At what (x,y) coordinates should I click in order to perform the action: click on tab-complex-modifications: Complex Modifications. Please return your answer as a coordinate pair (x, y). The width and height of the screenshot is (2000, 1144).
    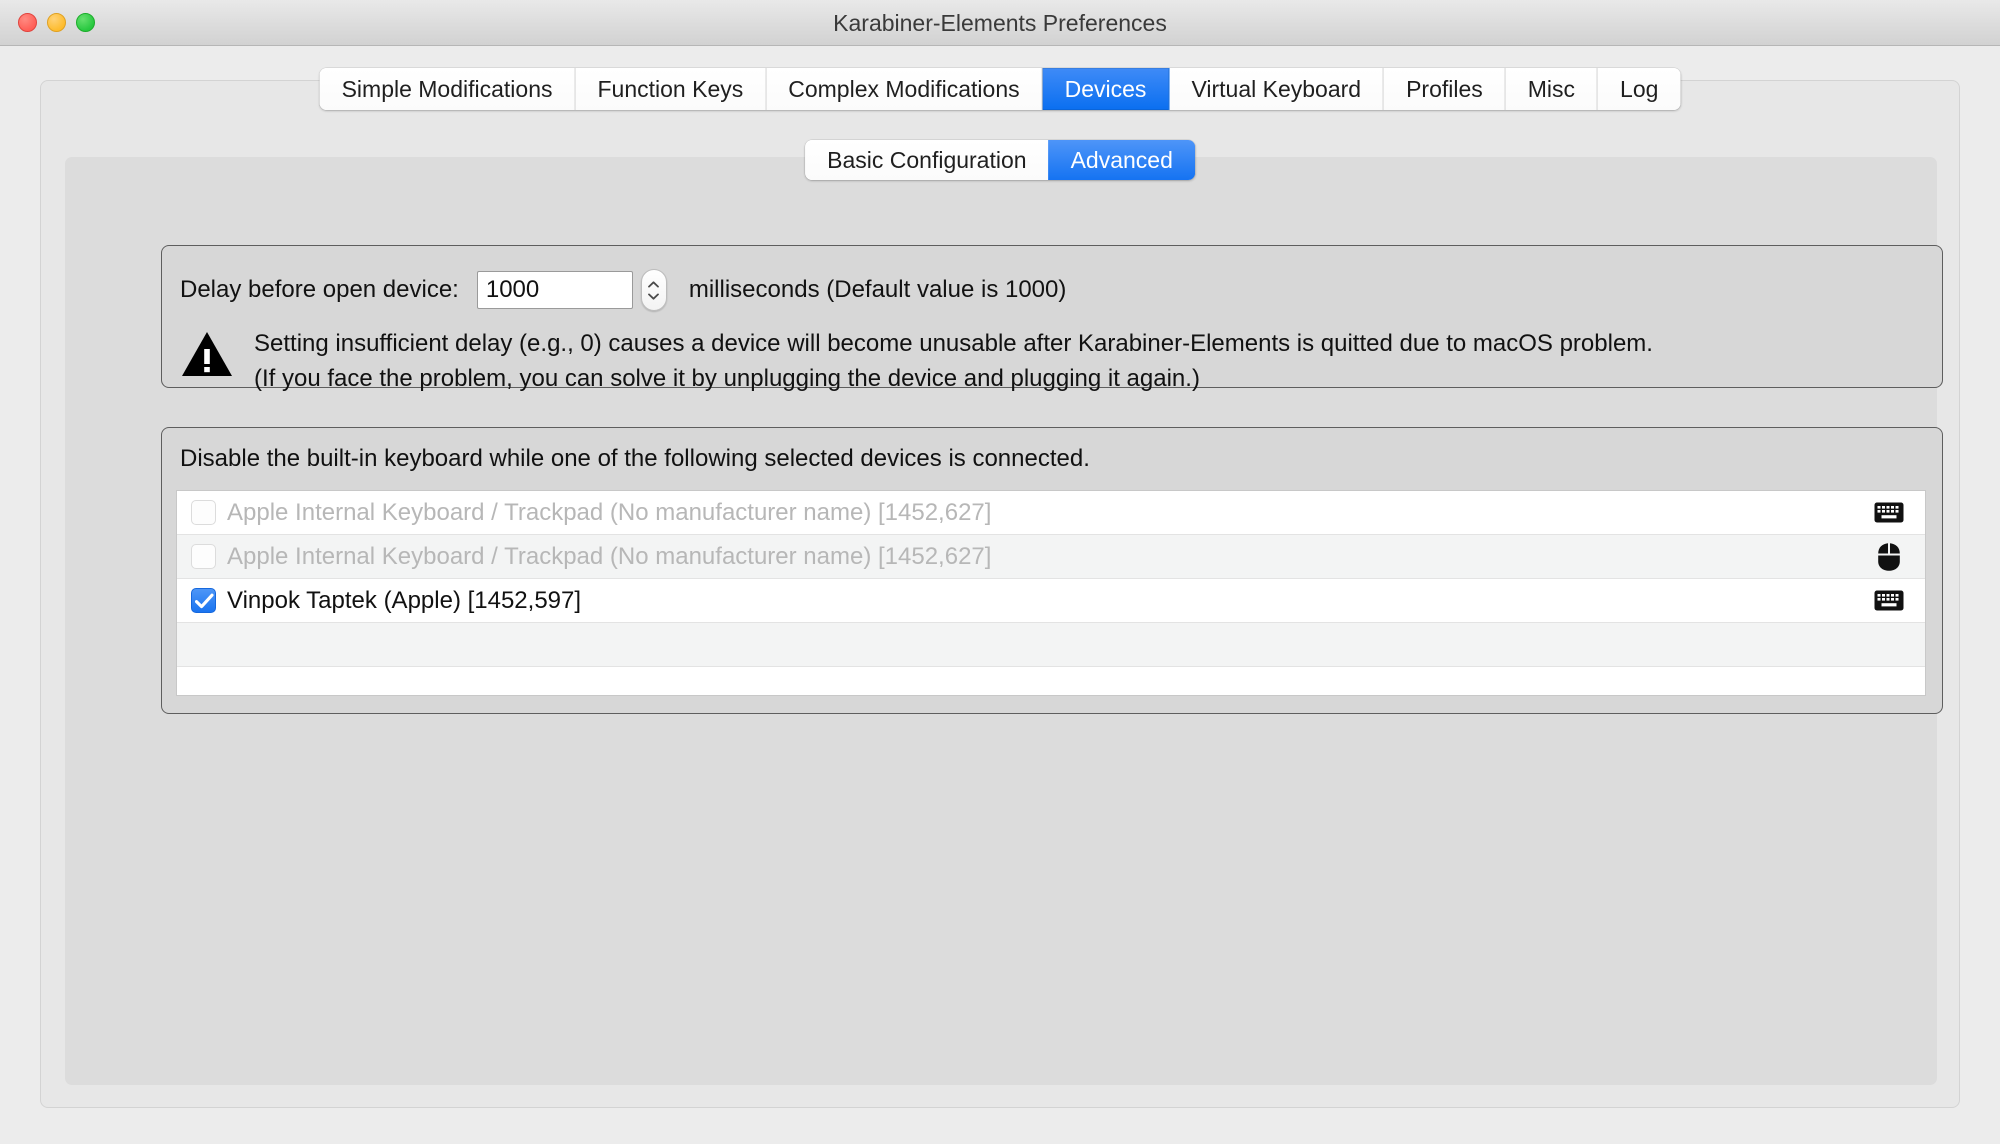
    Looking at the image, I should click on (904, 89).